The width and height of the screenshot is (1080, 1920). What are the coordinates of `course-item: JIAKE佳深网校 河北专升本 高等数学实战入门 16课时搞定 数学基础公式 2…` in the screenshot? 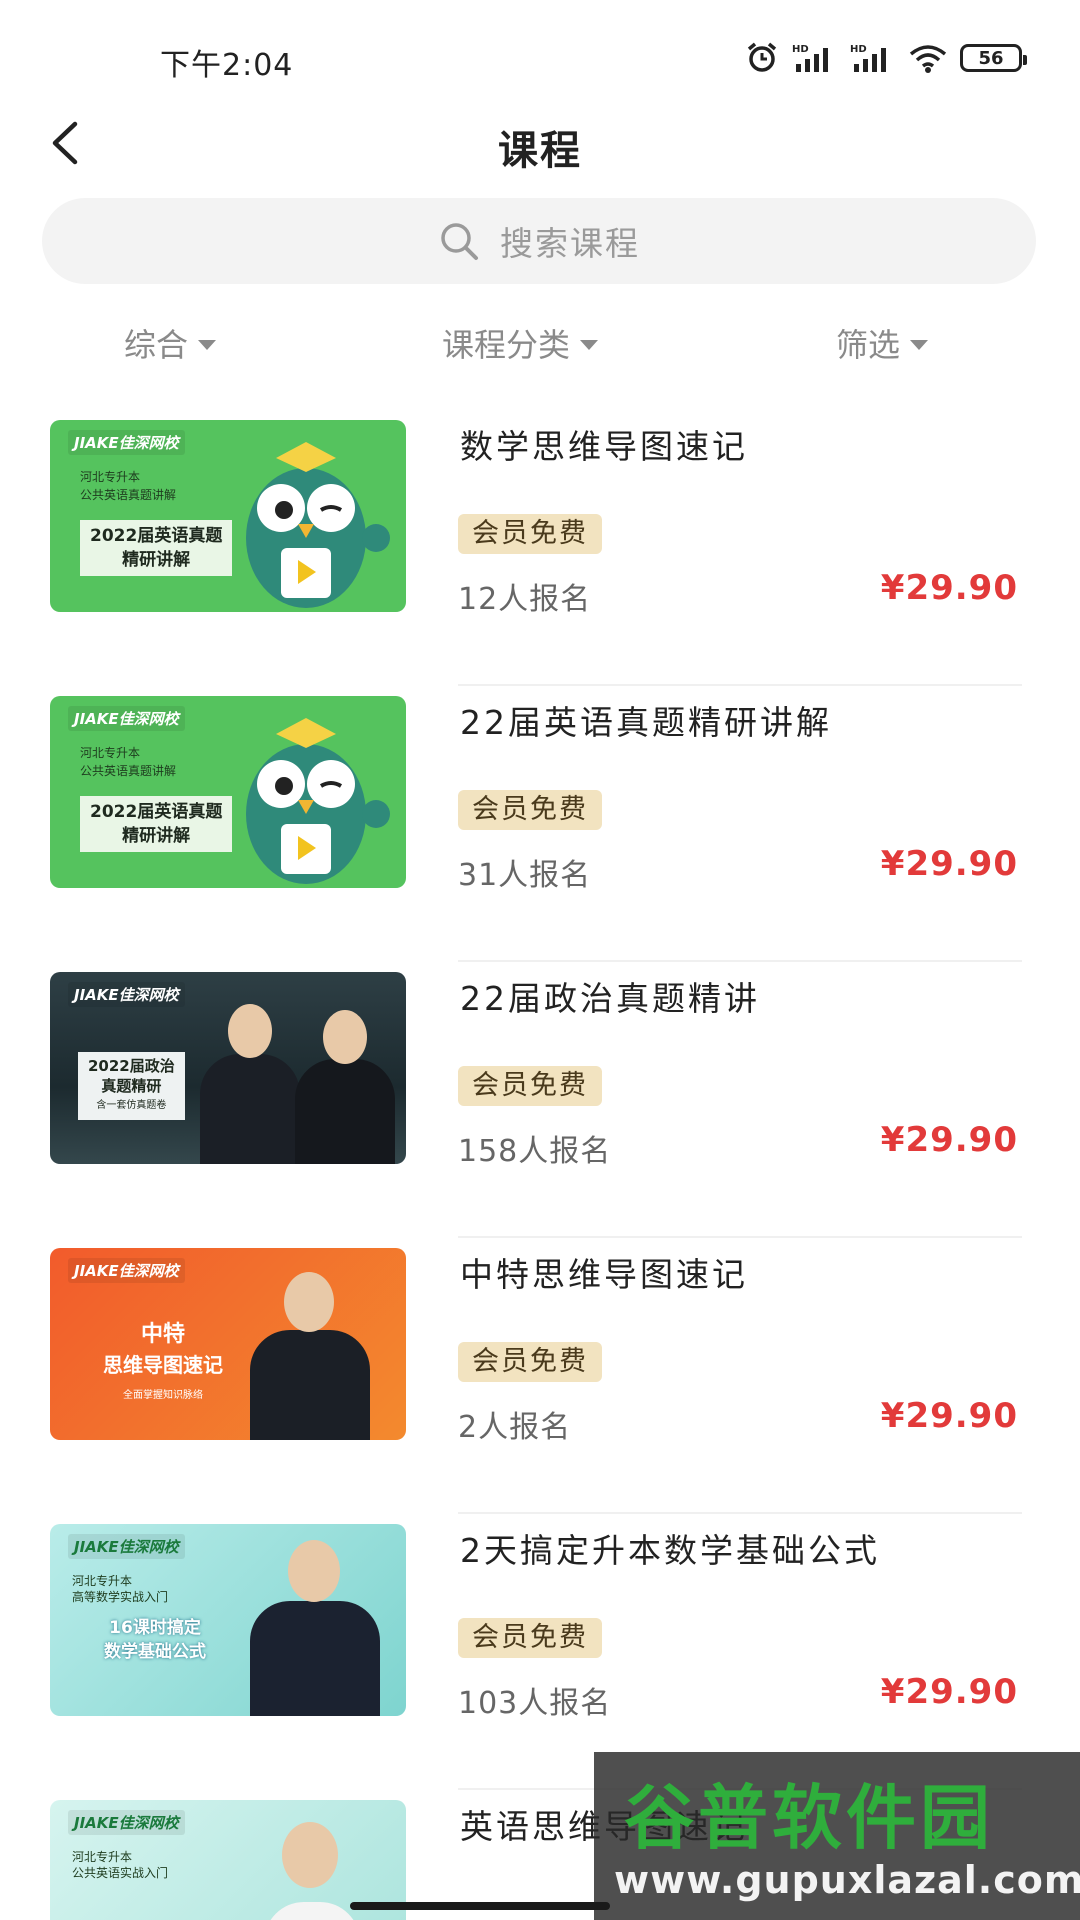 It's located at (540, 1652).